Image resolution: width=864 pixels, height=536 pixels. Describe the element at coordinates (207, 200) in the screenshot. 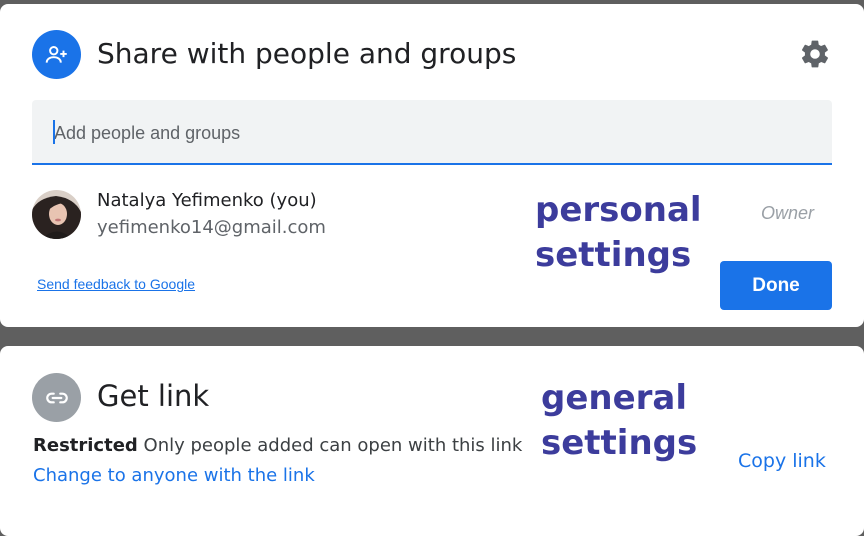

I see `user-name: Natalya Yefimenko (you)` at that location.